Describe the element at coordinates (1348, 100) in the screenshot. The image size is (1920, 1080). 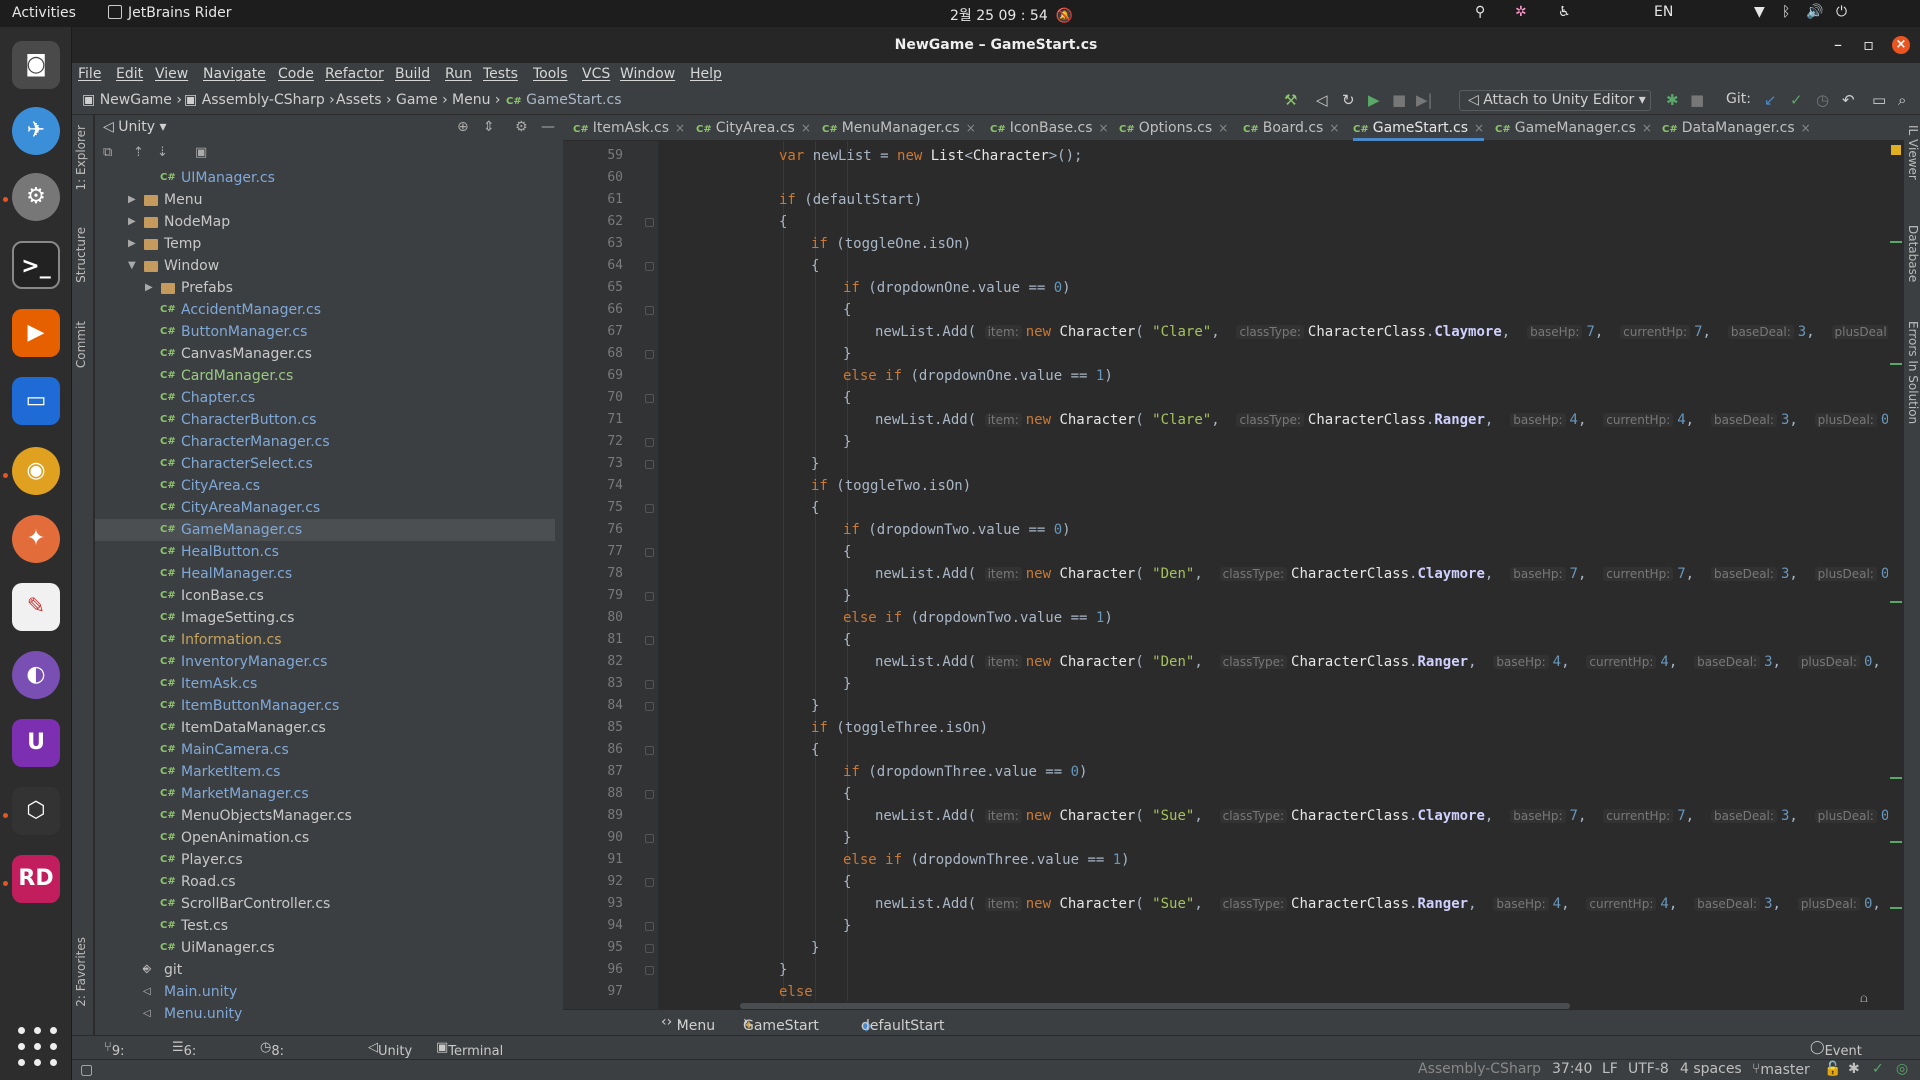
I see `refresh-icon: ↻` at that location.